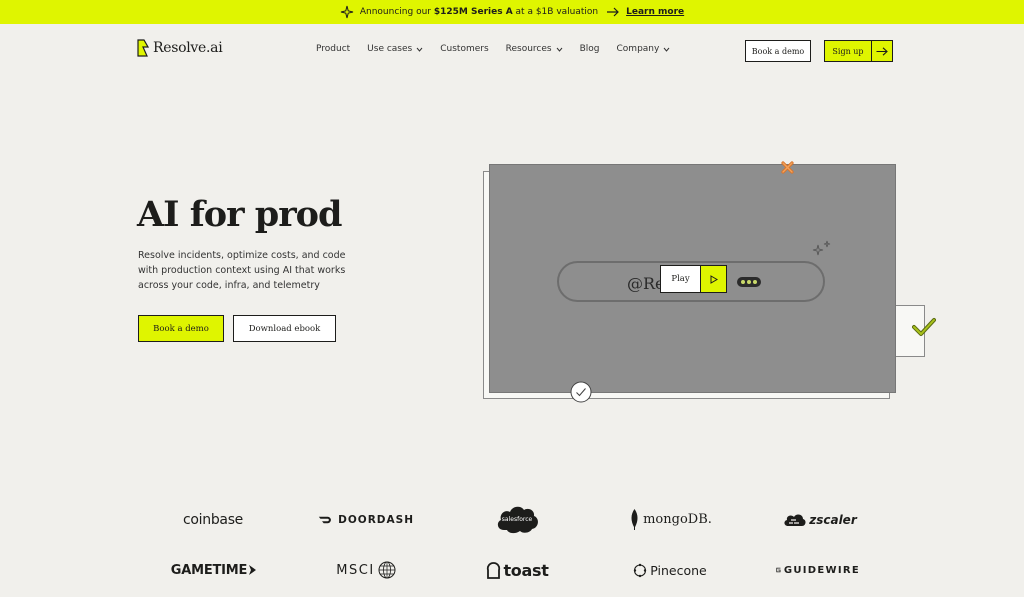 This screenshot has height=597, width=1024. What do you see at coordinates (494, 570) in the screenshot?
I see `toast-icon` at bounding box center [494, 570].